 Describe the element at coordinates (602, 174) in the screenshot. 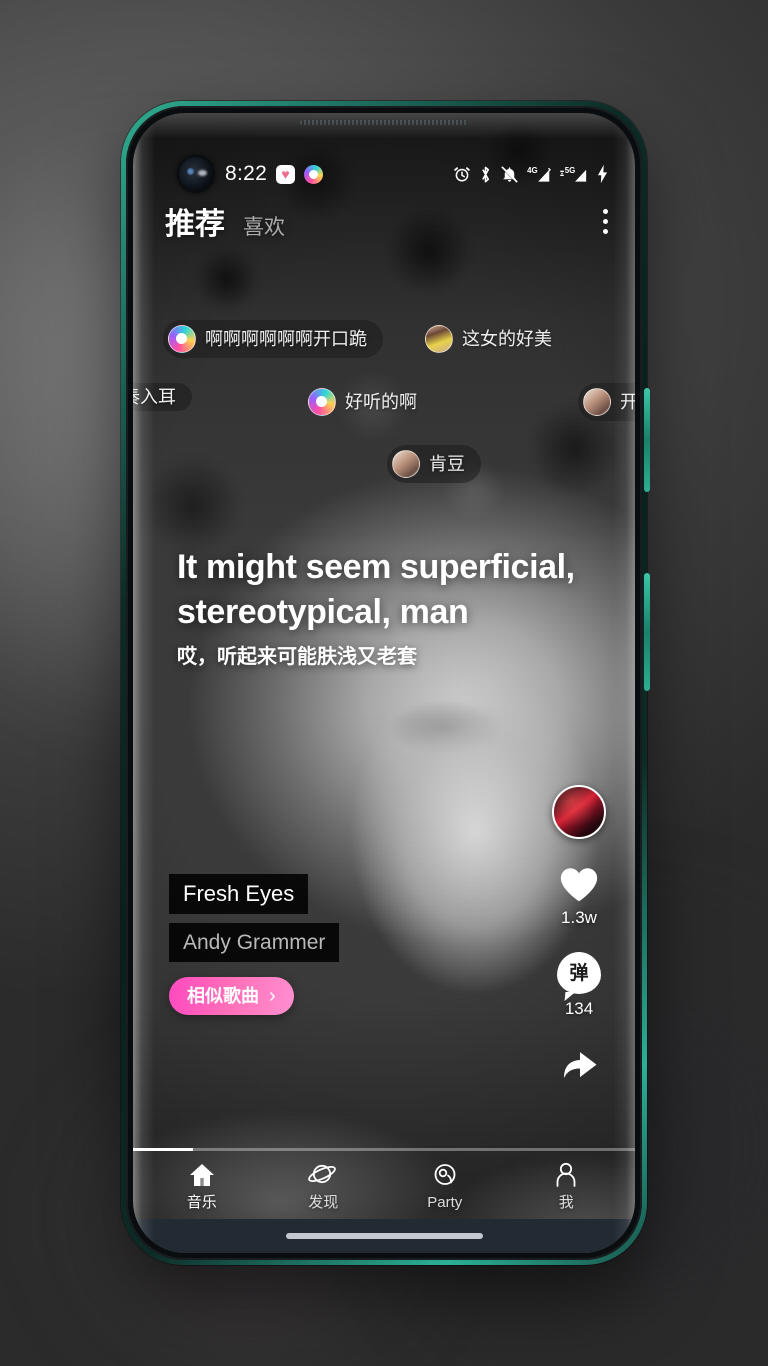

I see `charging-bolt-icon` at that location.